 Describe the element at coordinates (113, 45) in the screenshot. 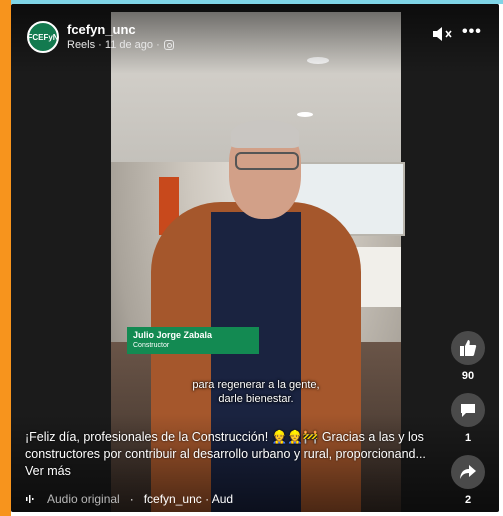

I see `post-meta-text: Reels · 11 de ago ·` at that location.